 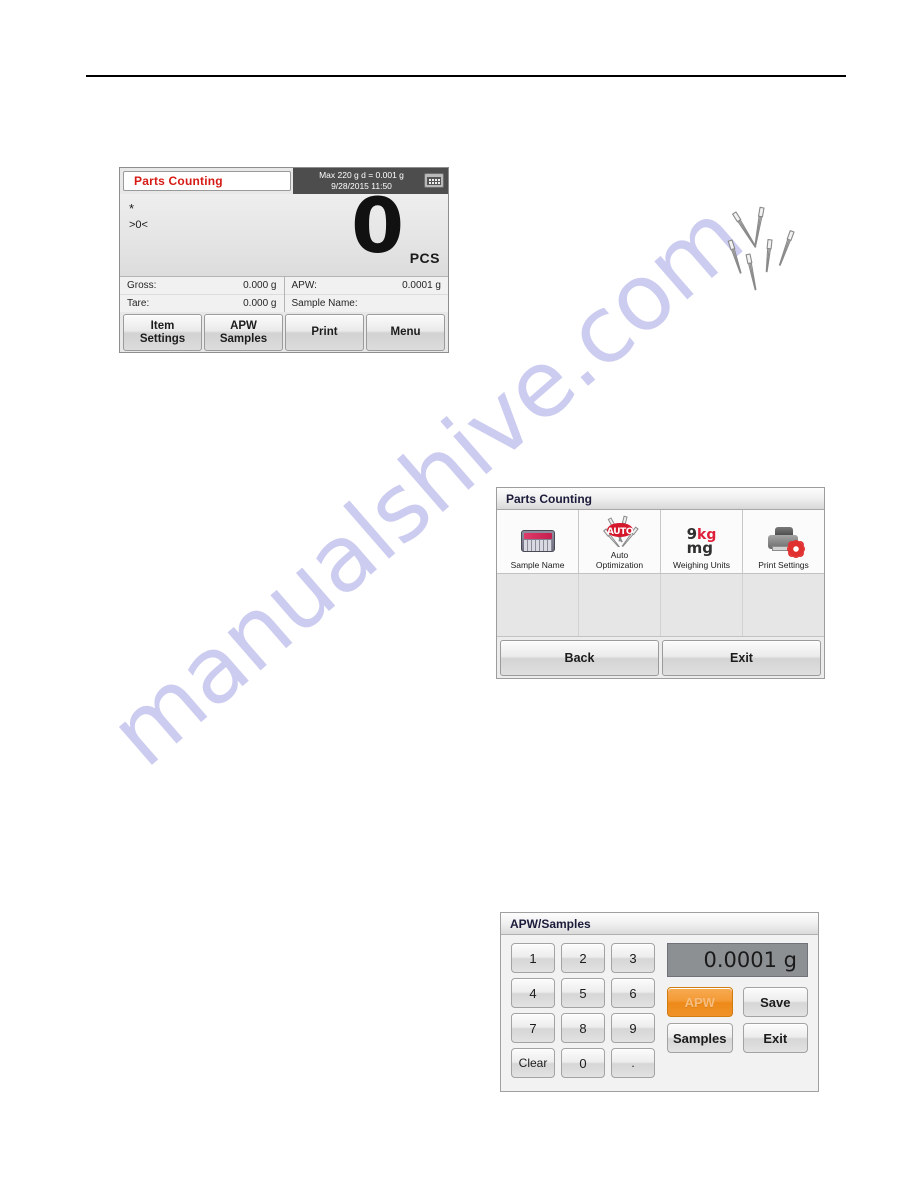 I want to click on menu-item-print-settings: Print Settings, so click(x=783, y=541).